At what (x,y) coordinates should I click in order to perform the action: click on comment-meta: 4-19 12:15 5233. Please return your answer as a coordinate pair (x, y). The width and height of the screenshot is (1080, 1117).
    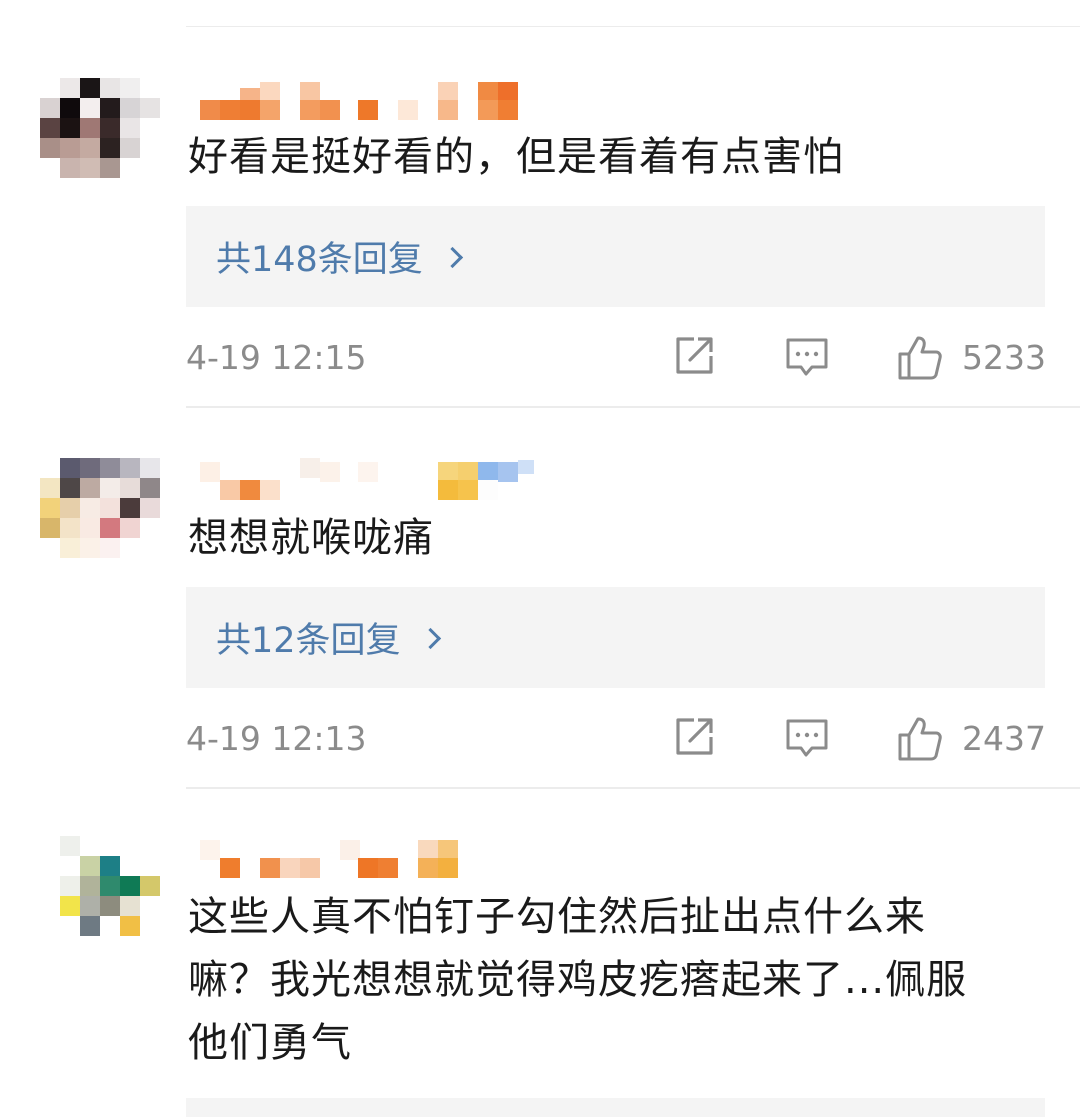
    Looking at the image, I should click on (616, 359).